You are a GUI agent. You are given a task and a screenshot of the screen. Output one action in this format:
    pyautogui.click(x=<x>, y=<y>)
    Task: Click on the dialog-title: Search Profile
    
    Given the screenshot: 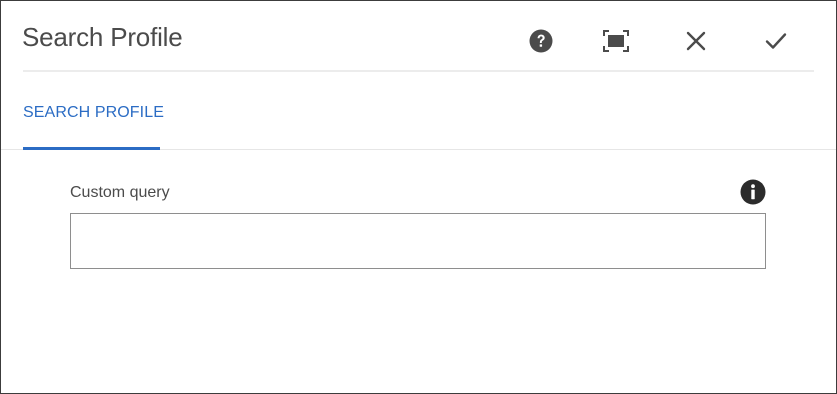 What is the action you would take?
    pyautogui.click(x=102, y=37)
    